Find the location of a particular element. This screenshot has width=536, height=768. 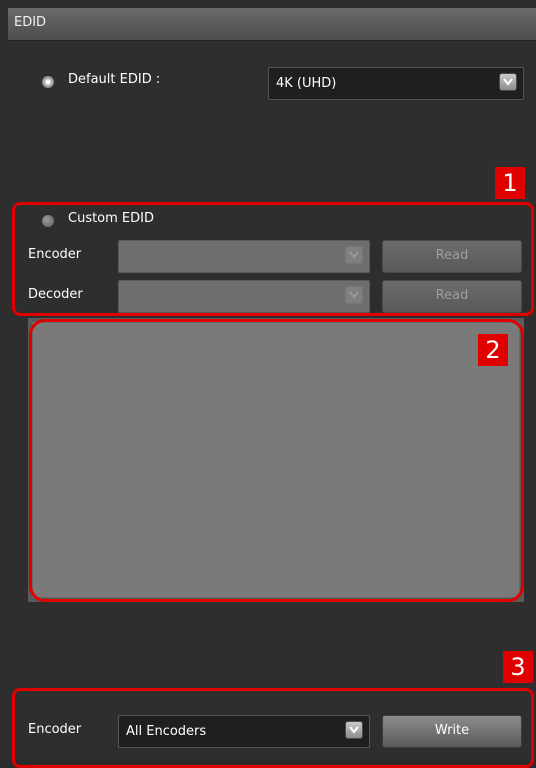

custom-edid-label: Custom EDID is located at coordinates (111, 218).